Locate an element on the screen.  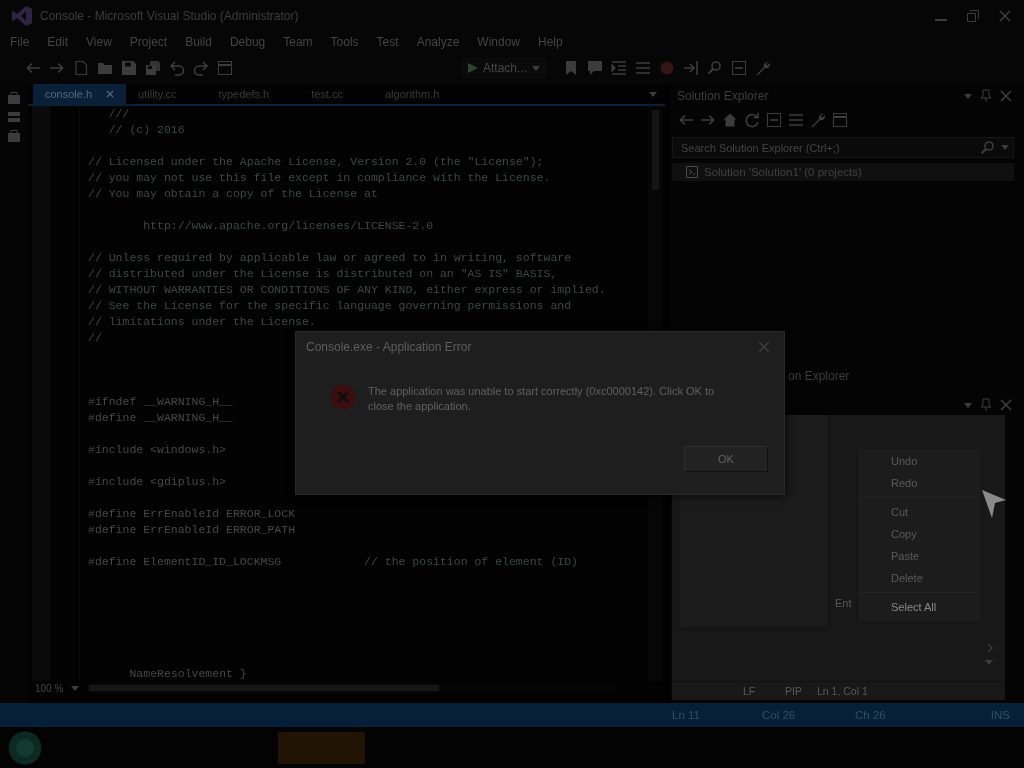
code-line: #define ErrEnableId ERROR_PATH is located at coordinates (192, 530).